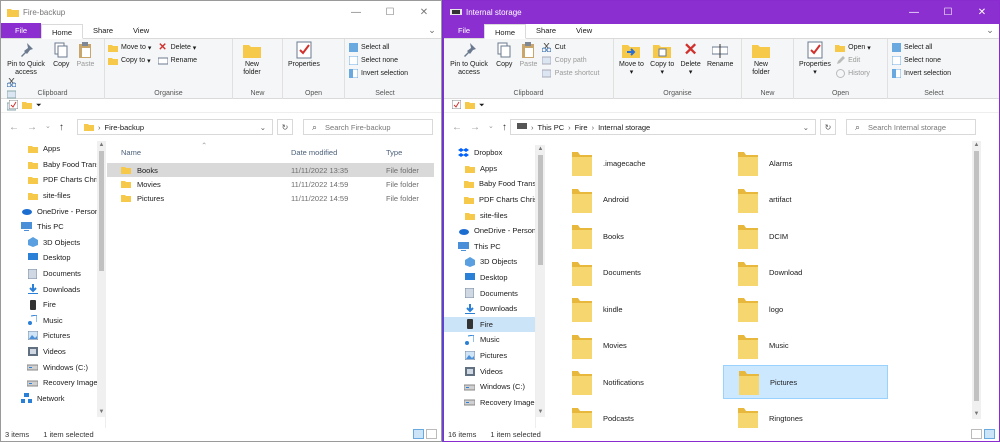 This screenshot has width=1000, height=442. What do you see at coordinates (805, 415) in the screenshot?
I see `folder-tile: Ringtones` at bounding box center [805, 415].